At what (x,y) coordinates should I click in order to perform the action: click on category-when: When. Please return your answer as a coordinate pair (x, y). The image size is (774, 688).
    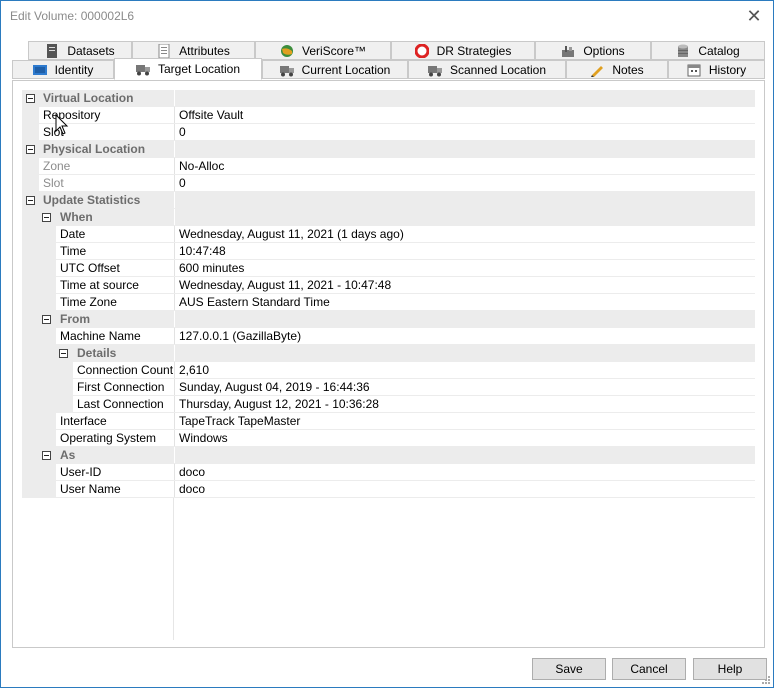
    Looking at the image, I should click on (388, 217).